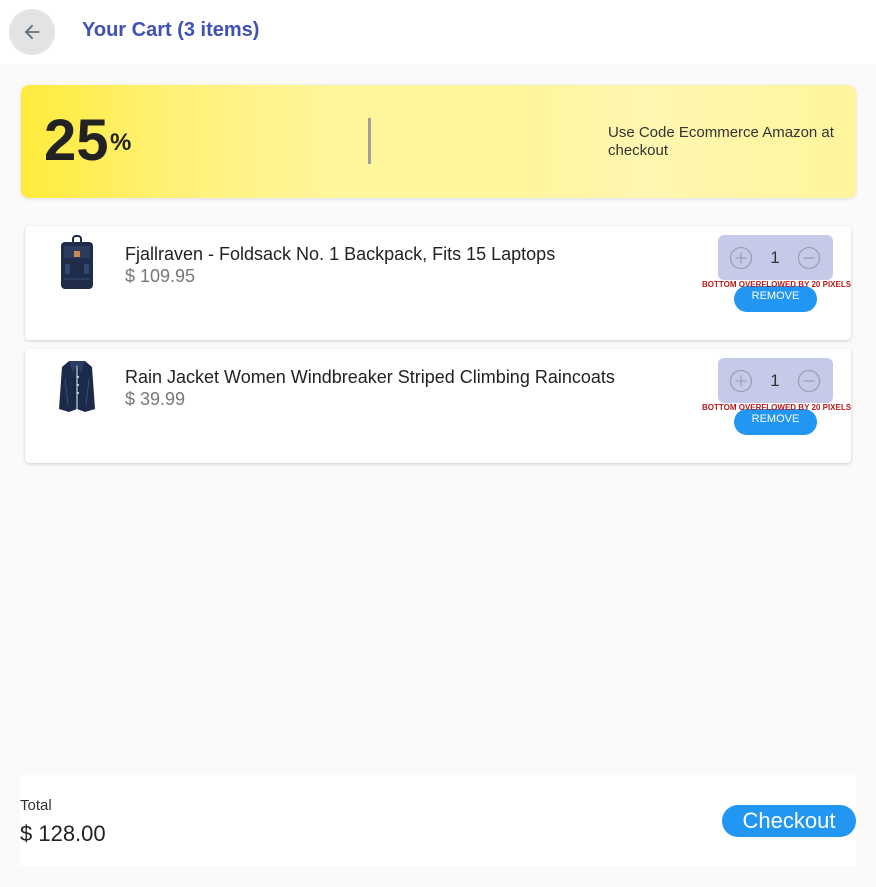  Describe the element at coordinates (721, 141) in the screenshot. I see `promo-code-text: Use Code Ecommerce Amazon at checkout` at that location.